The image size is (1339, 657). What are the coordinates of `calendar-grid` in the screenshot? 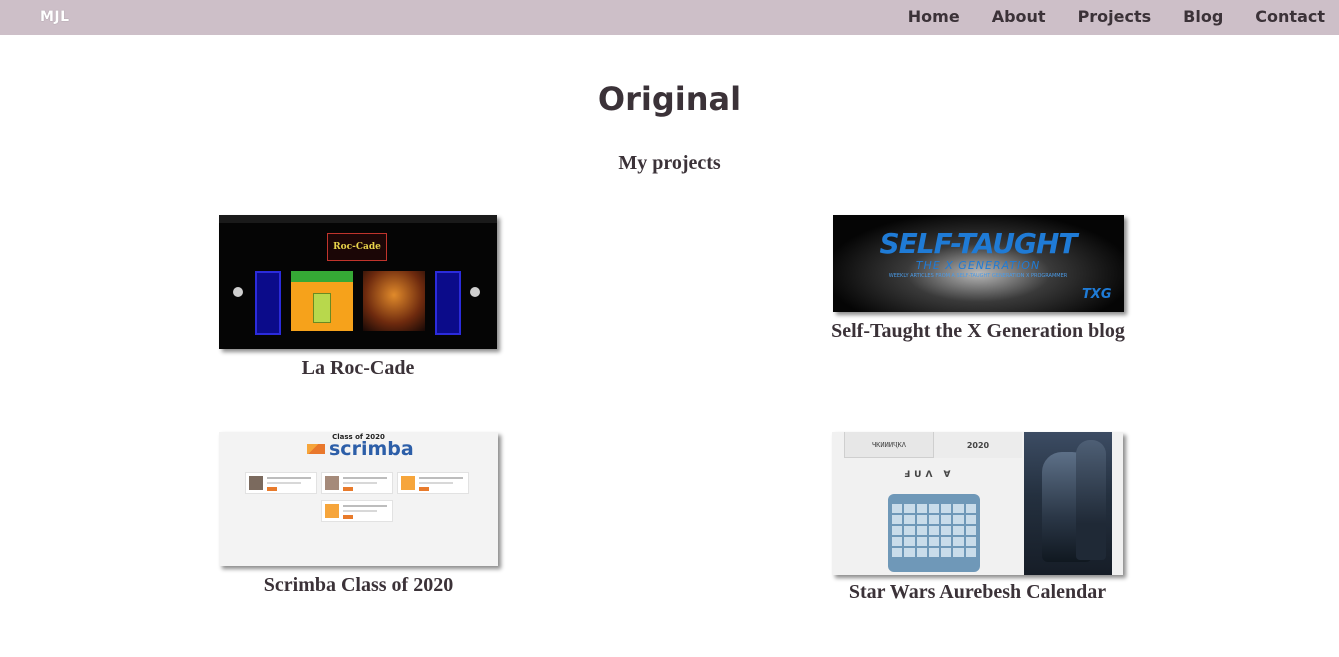 It's located at (934, 533).